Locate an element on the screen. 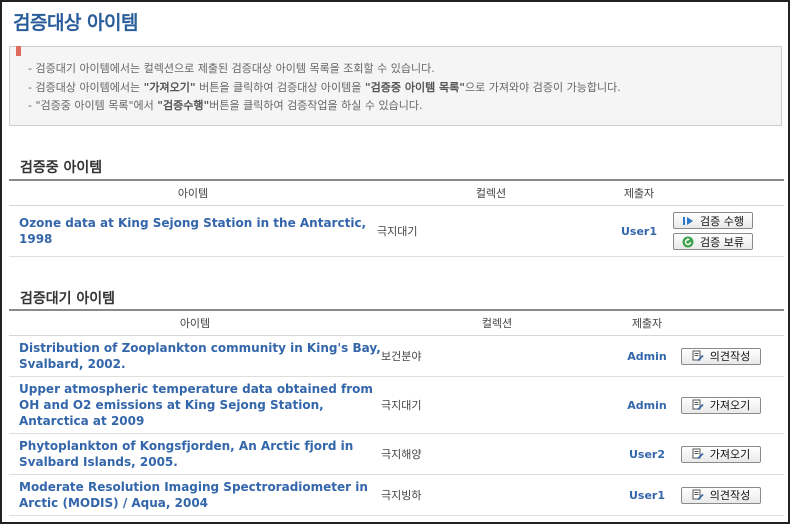  actions-cell: 검증 수행 검증 보류 is located at coordinates (728, 231).